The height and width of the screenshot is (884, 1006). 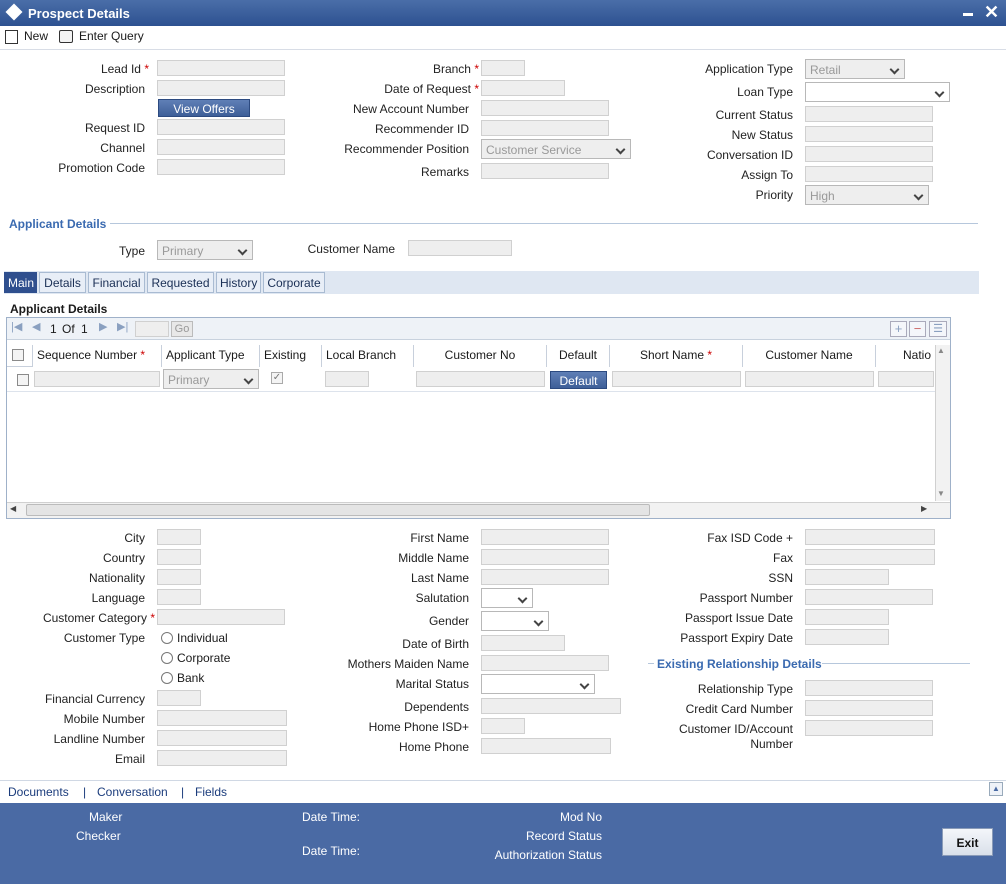 I want to click on conversation-link: Conversation, so click(x=132, y=792).